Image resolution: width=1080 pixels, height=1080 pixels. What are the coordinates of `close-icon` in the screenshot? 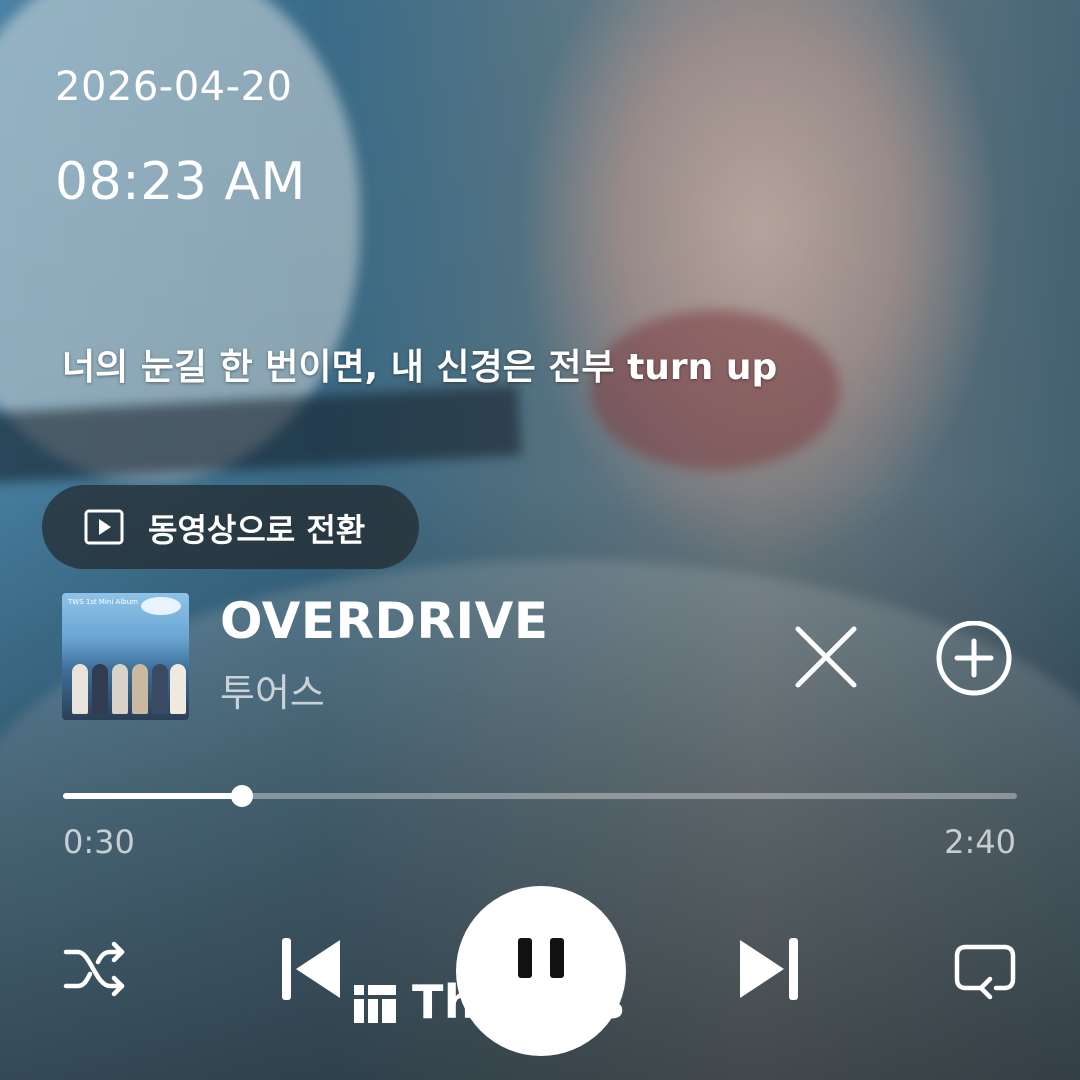 It's located at (826, 657).